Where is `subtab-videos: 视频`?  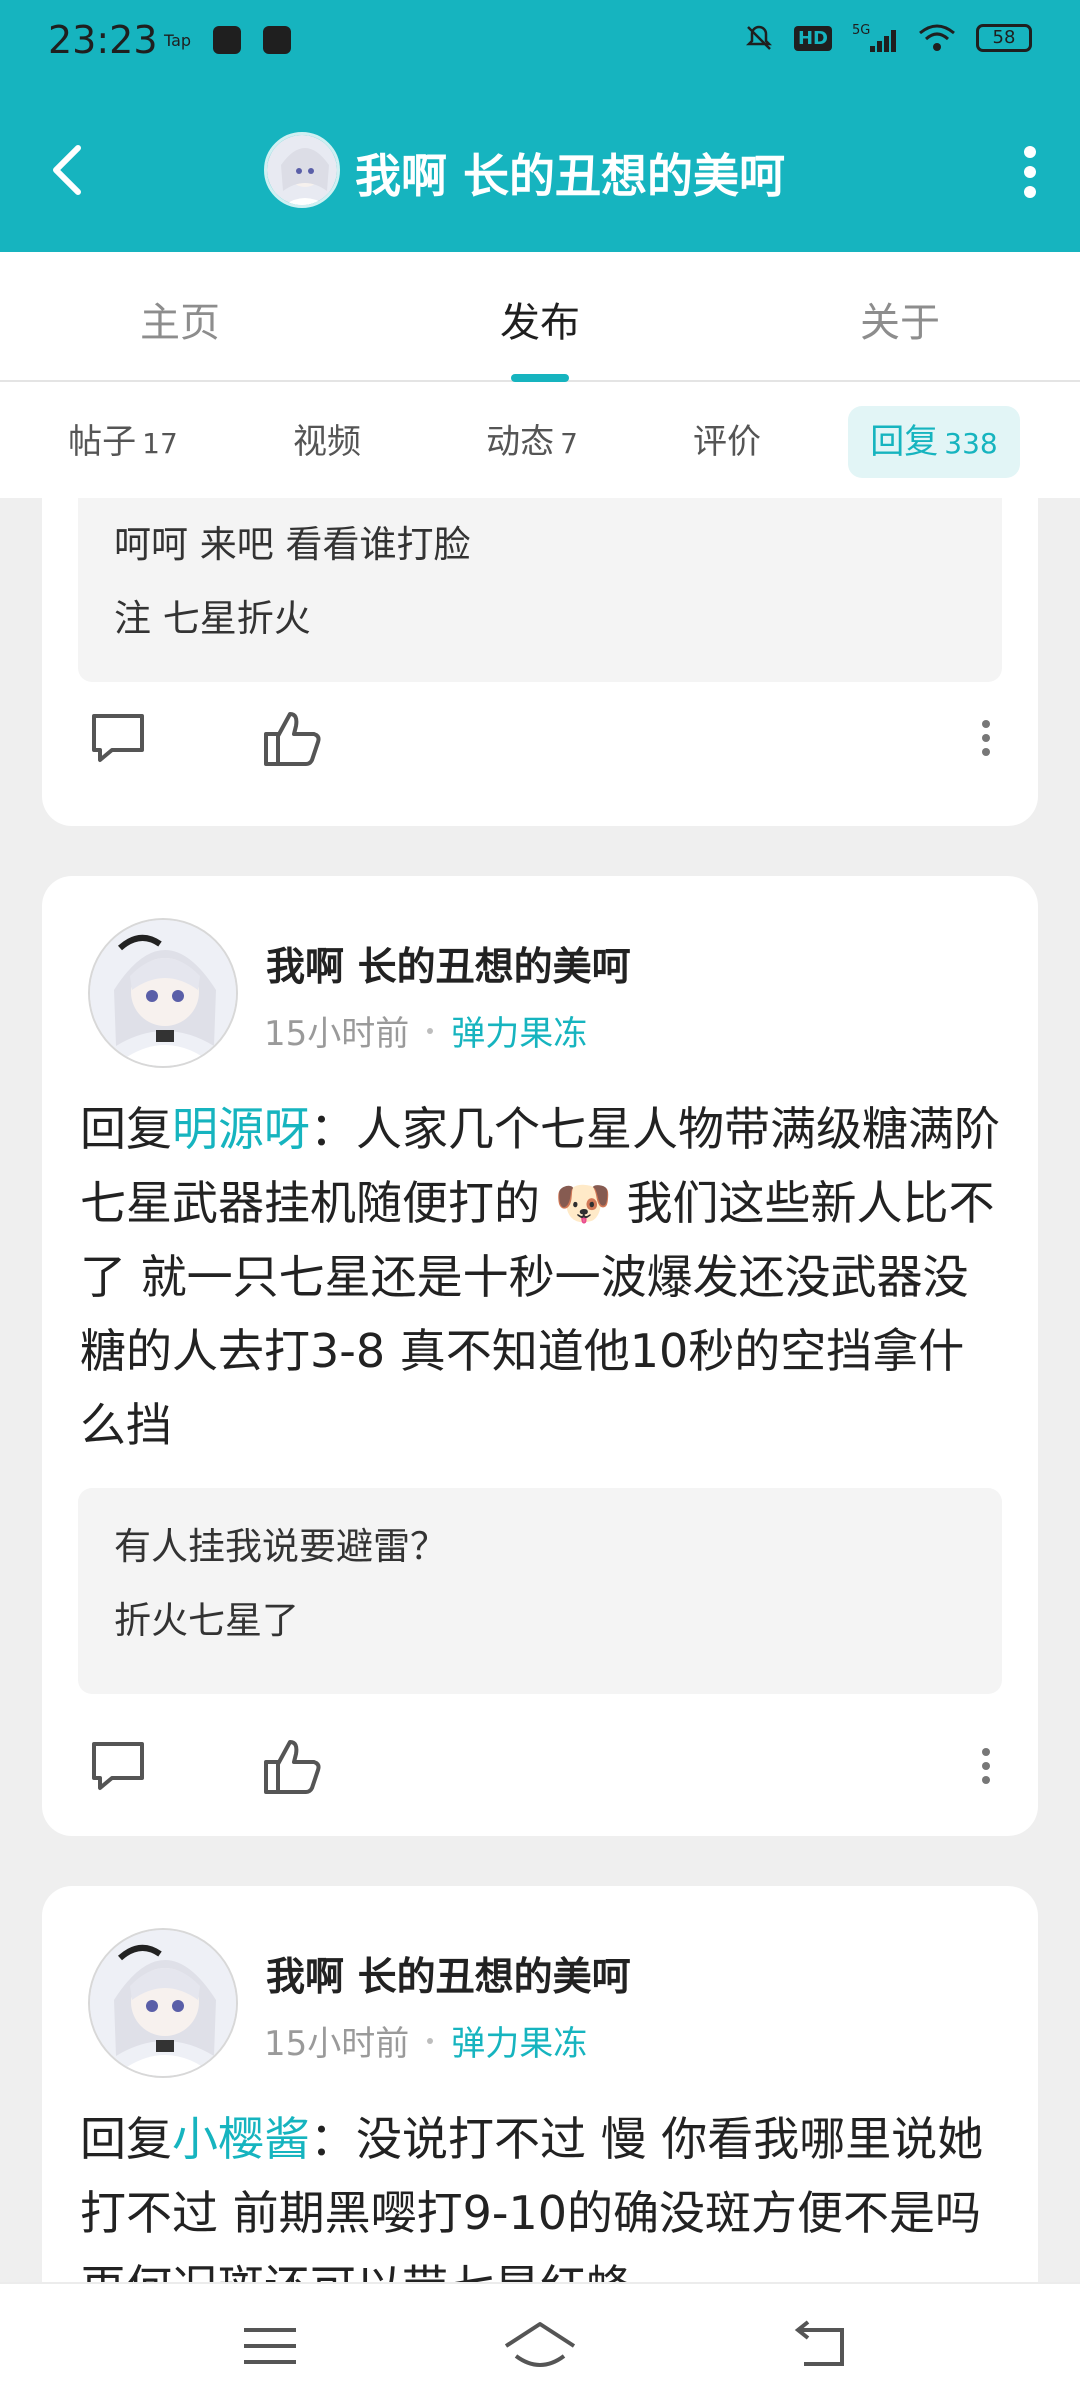 subtab-videos: 视频 is located at coordinates (330, 442).